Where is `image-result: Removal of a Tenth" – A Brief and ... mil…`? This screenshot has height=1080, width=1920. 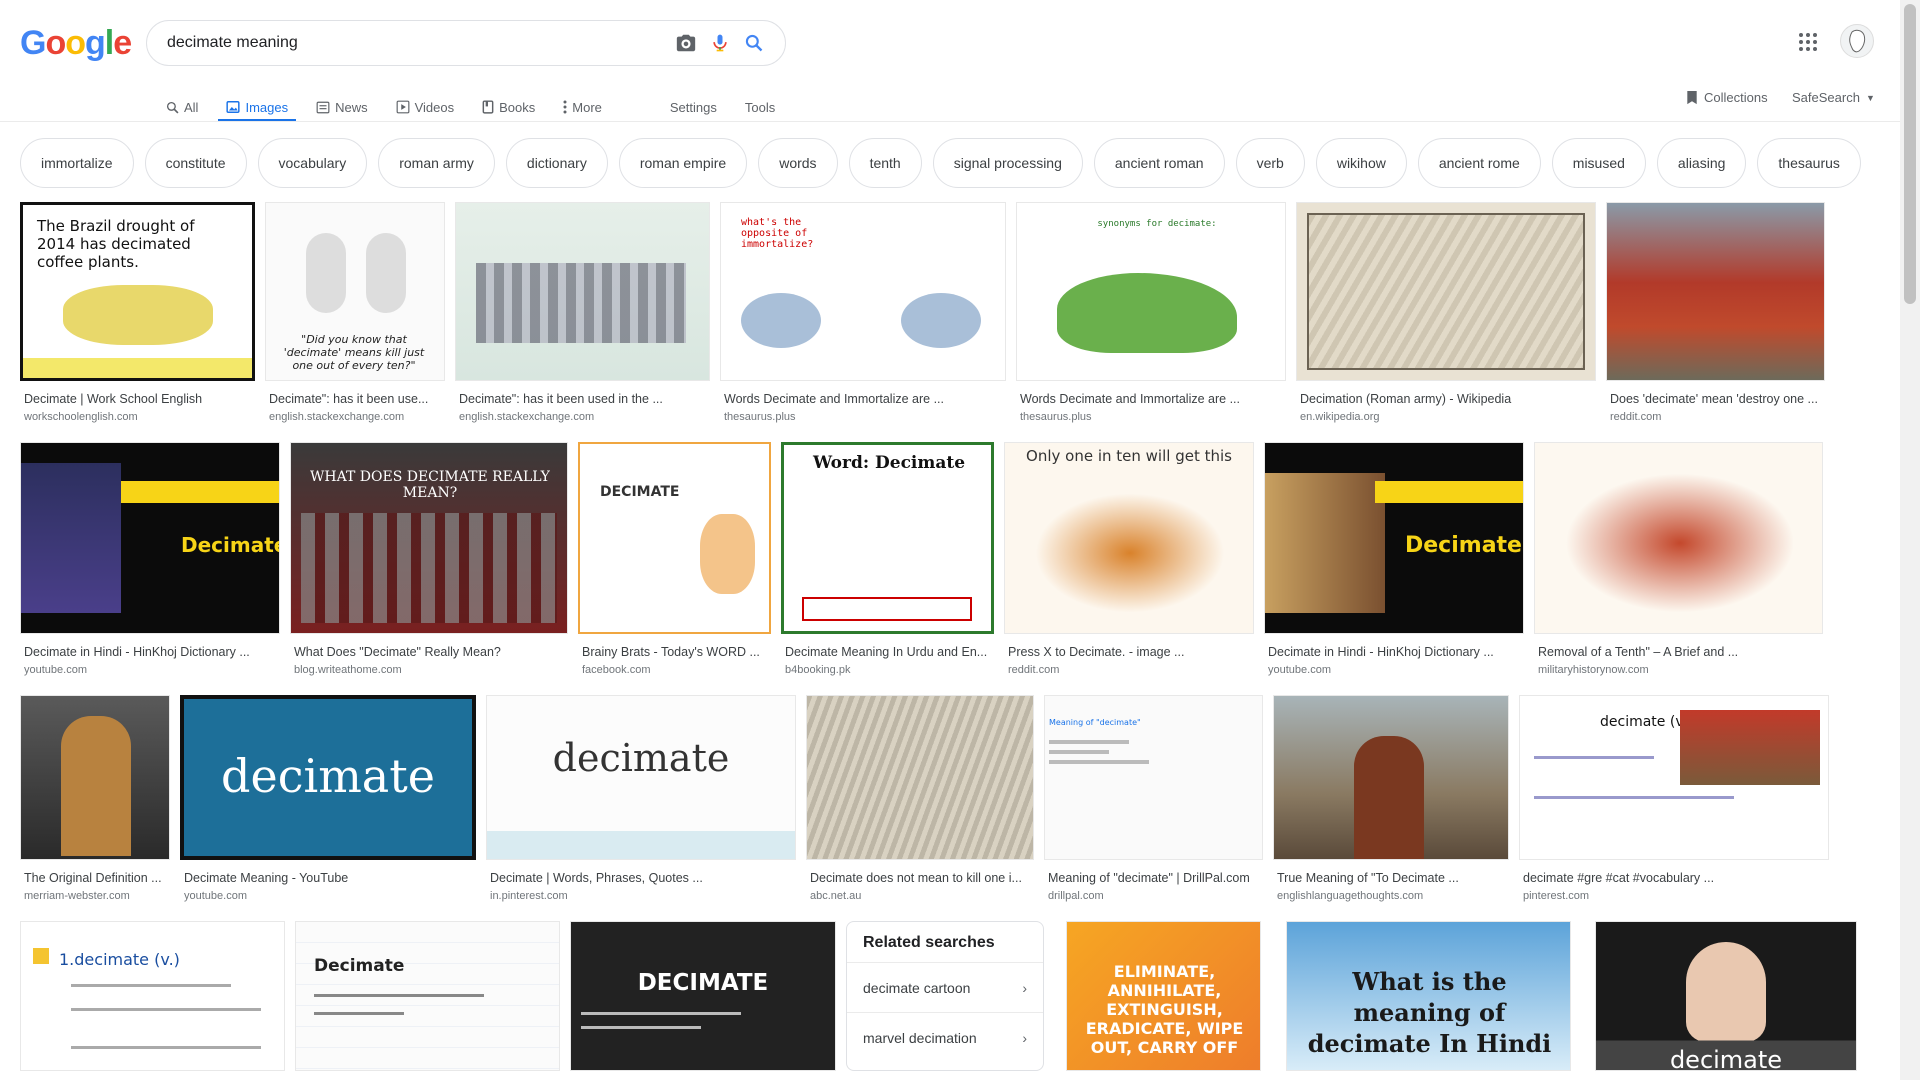
image-result: Removal of a Tenth" – A Brief and ... mil… is located at coordinates (1678, 559).